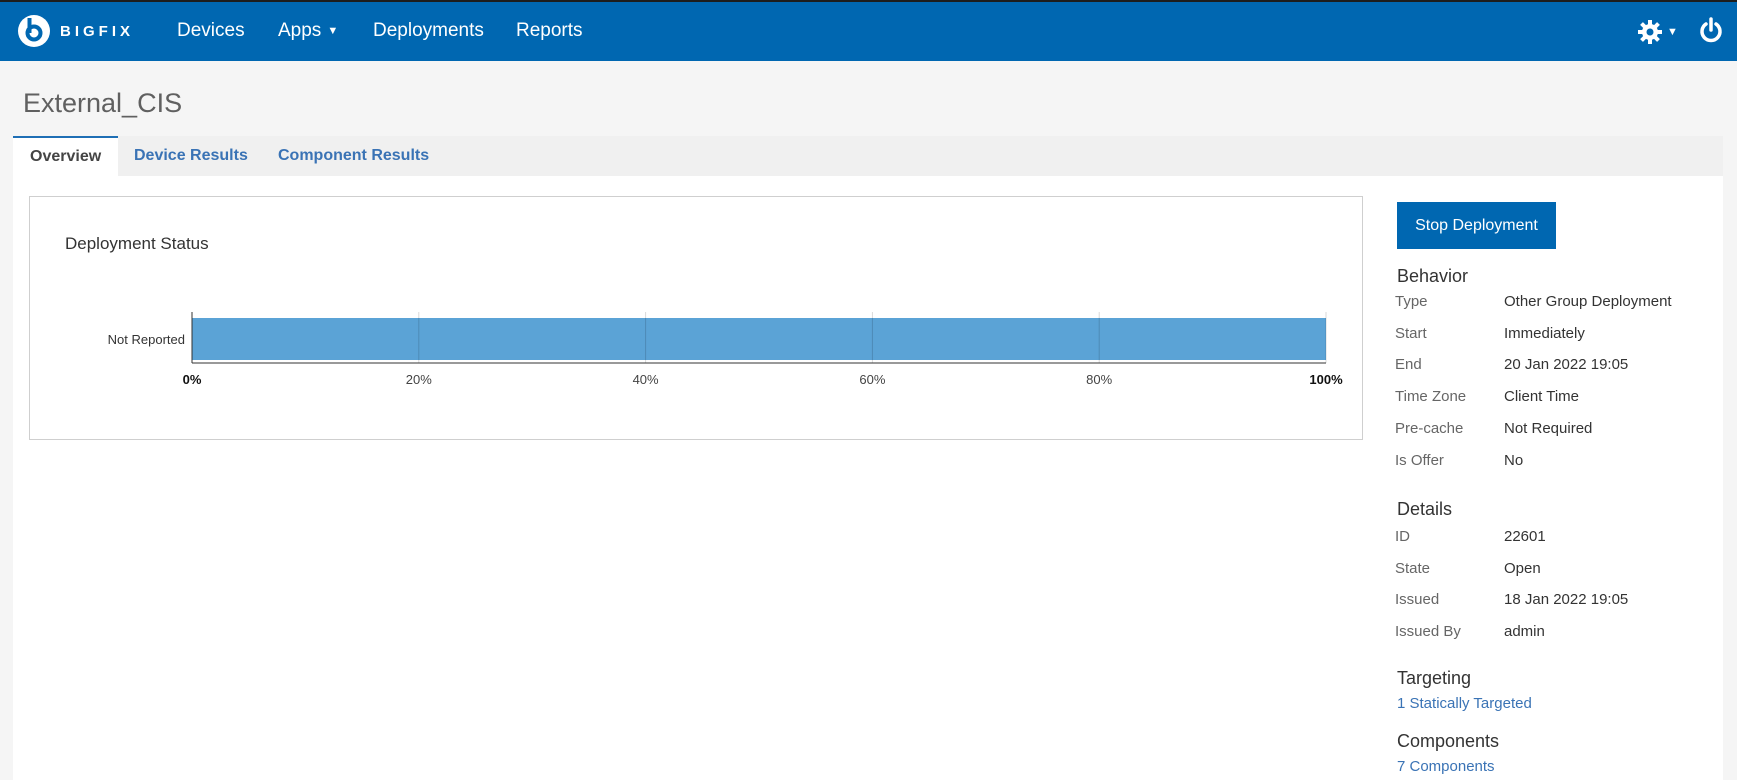 This screenshot has height=780, width=1737. What do you see at coordinates (1428, 631) in the screenshot?
I see `details-issuedby-label: Issued By` at bounding box center [1428, 631].